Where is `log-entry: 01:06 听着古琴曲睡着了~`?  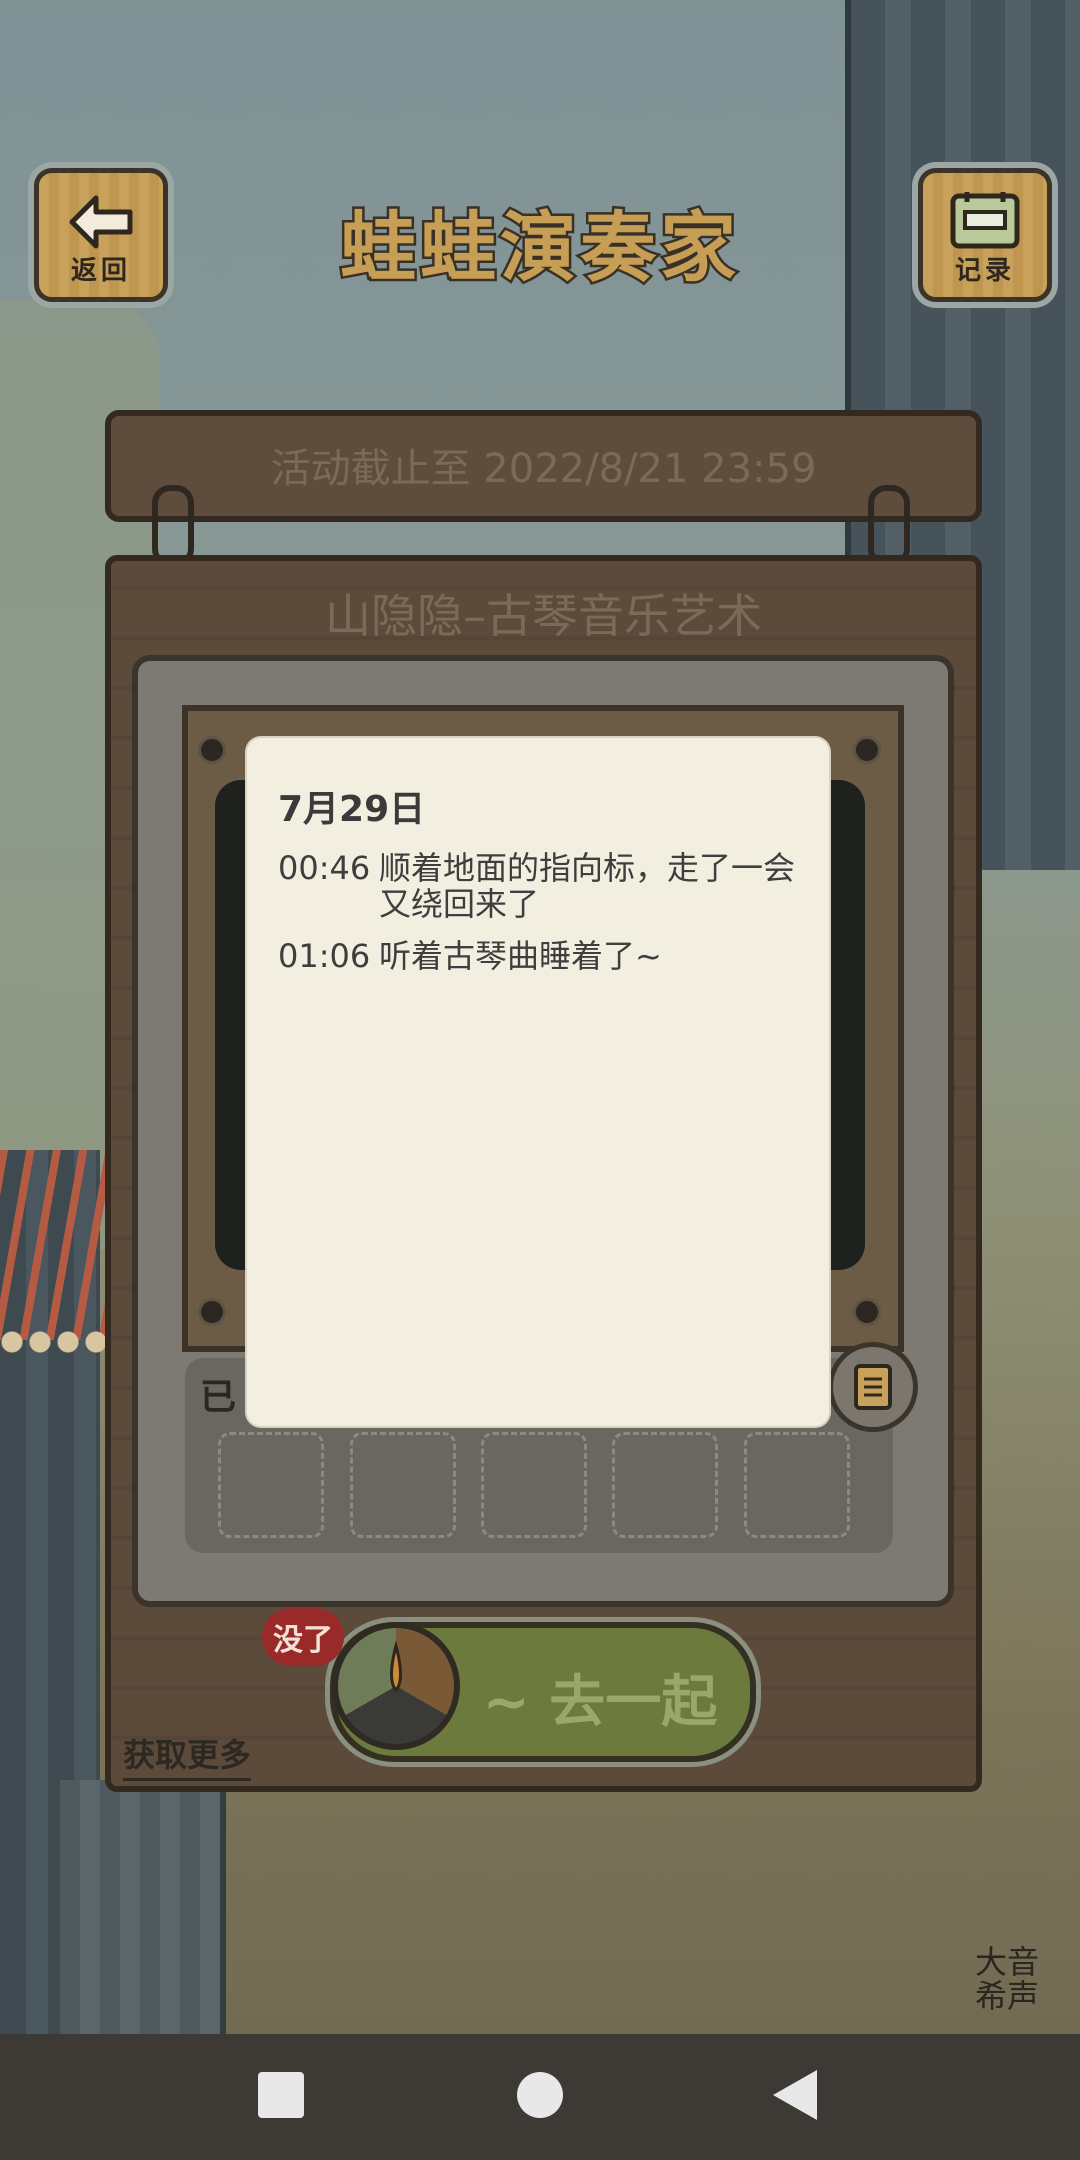 log-entry: 01:06 听着古琴曲睡着了~ is located at coordinates (543, 958).